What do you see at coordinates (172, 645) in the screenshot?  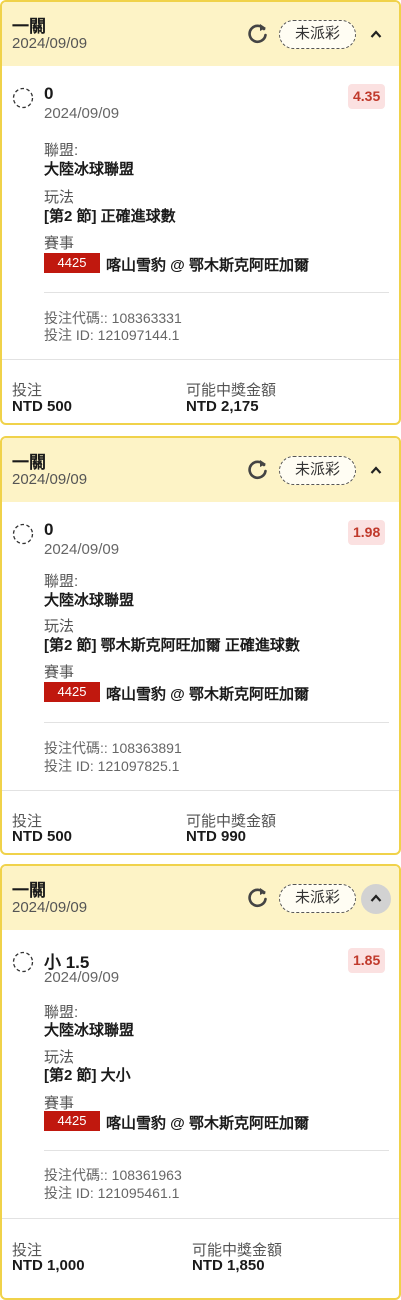 I see `market-value: [第2 節] 鄂木斯克阿旺加爾 正確進球數` at bounding box center [172, 645].